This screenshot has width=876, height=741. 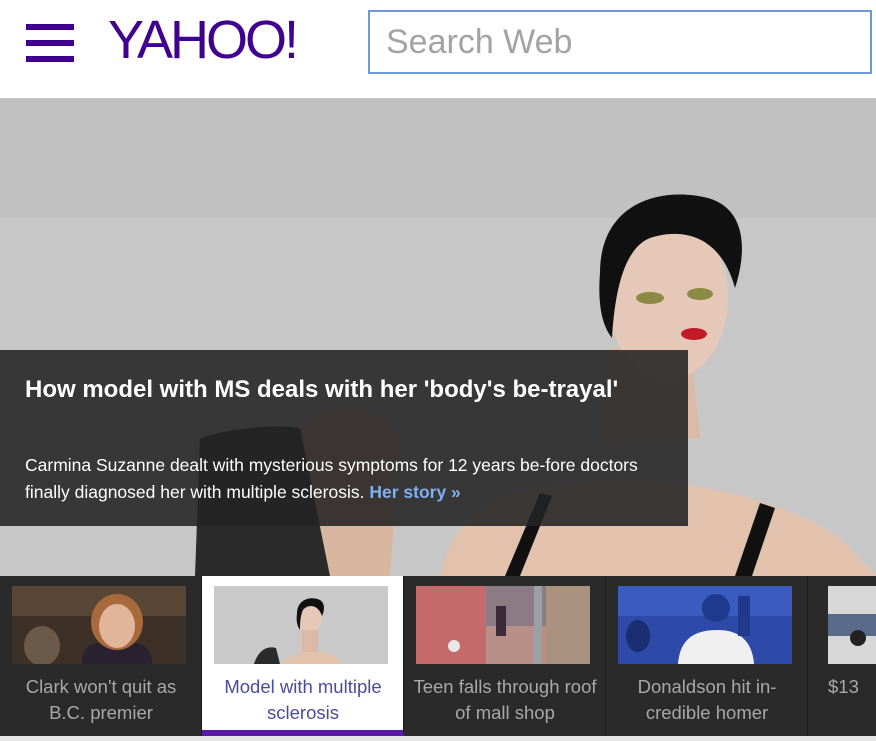 I want to click on search-input, so click(x=620, y=42).